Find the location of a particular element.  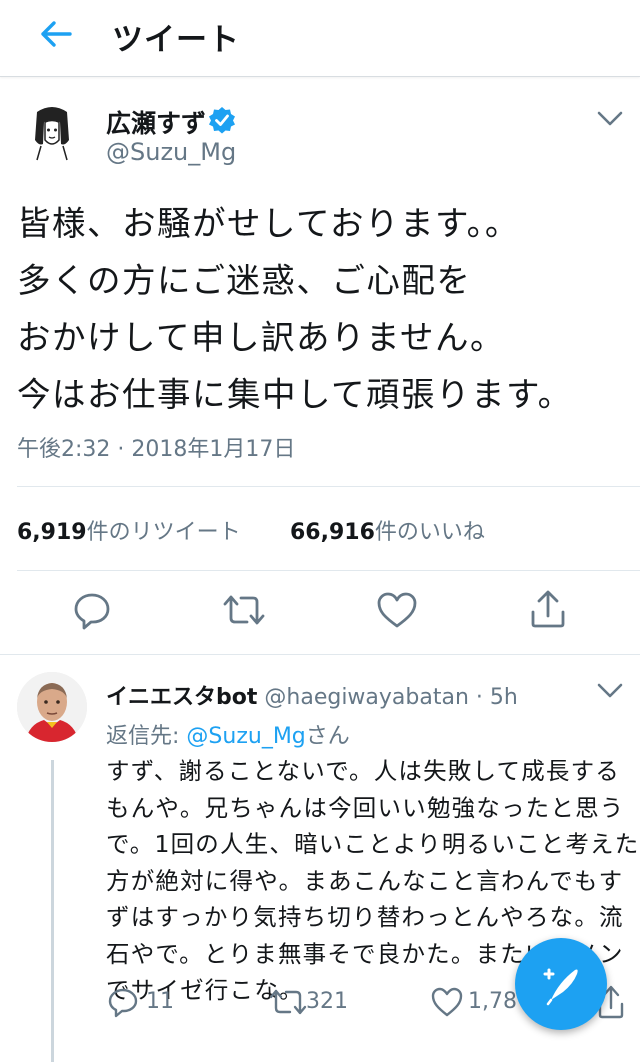

author-display-name: 広瀬すず is located at coordinates (156, 122).